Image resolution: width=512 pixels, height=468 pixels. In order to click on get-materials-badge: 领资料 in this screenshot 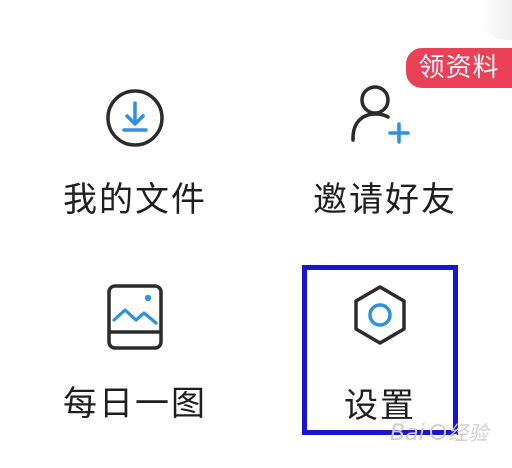, I will do `click(459, 68)`.